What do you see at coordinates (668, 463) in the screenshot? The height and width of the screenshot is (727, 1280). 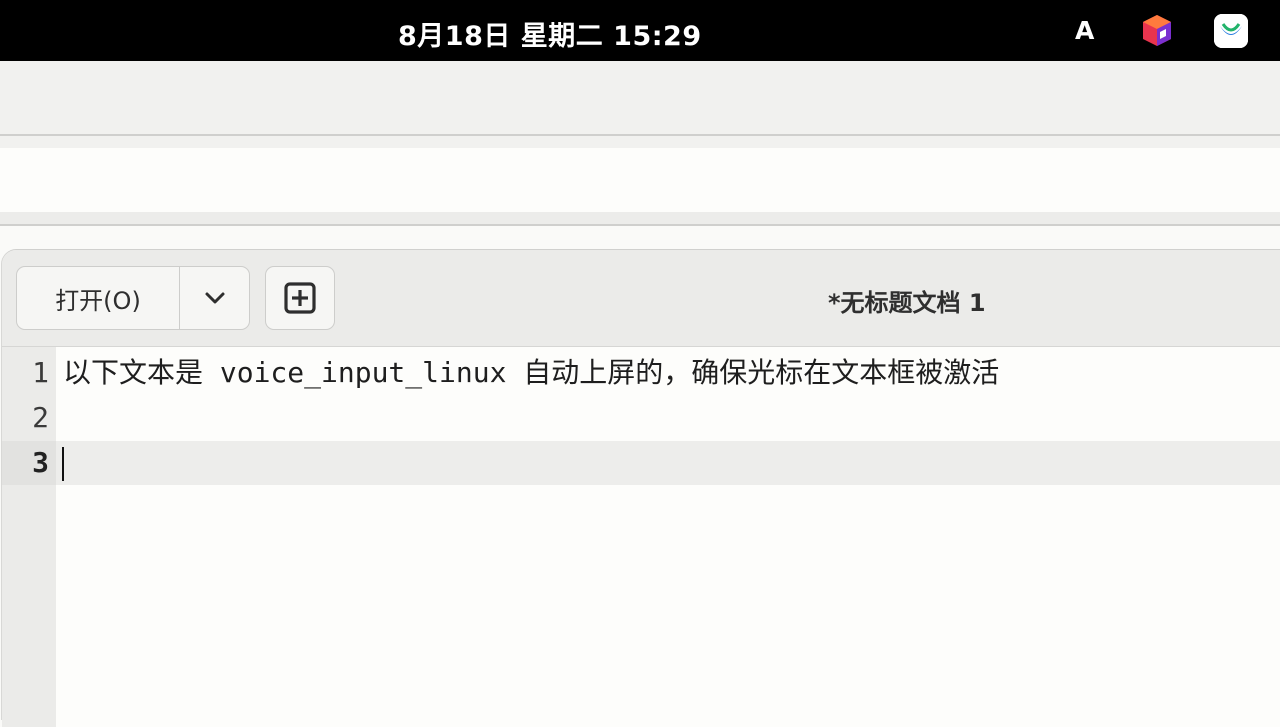 I see `current-line-highlight` at bounding box center [668, 463].